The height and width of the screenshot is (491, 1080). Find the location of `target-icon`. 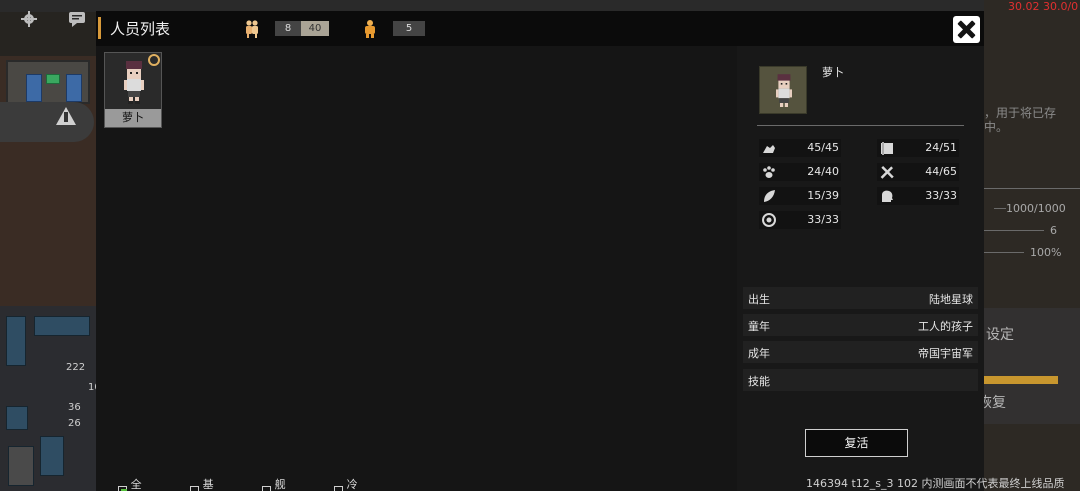

target-icon is located at coordinates (769, 220).